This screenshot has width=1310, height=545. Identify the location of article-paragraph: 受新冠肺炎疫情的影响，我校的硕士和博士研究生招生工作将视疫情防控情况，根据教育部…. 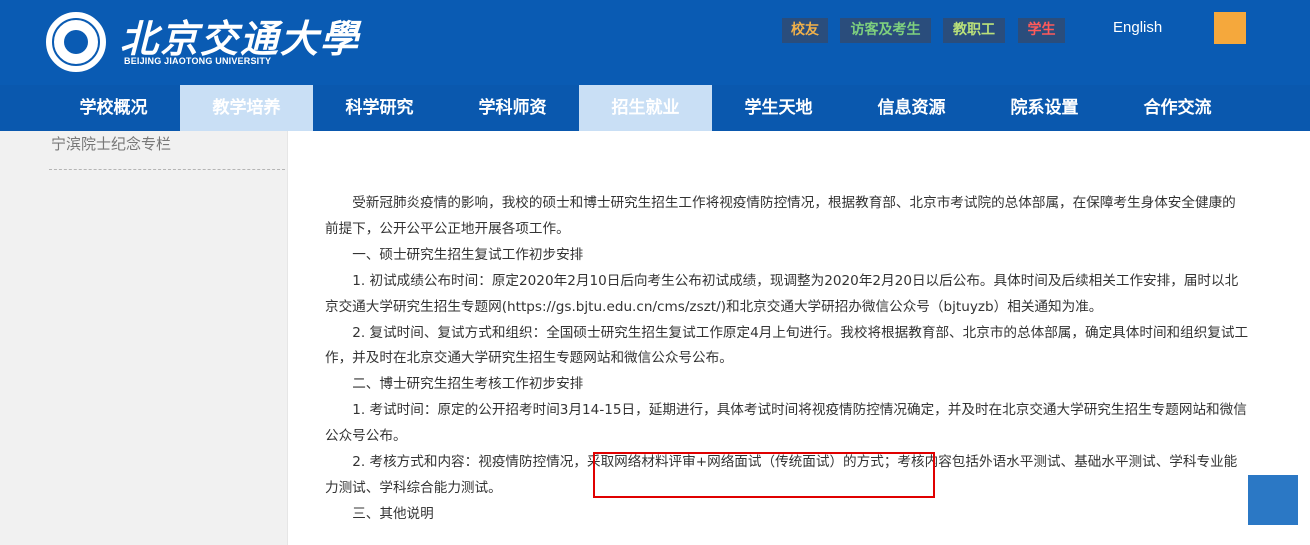
(780, 216).